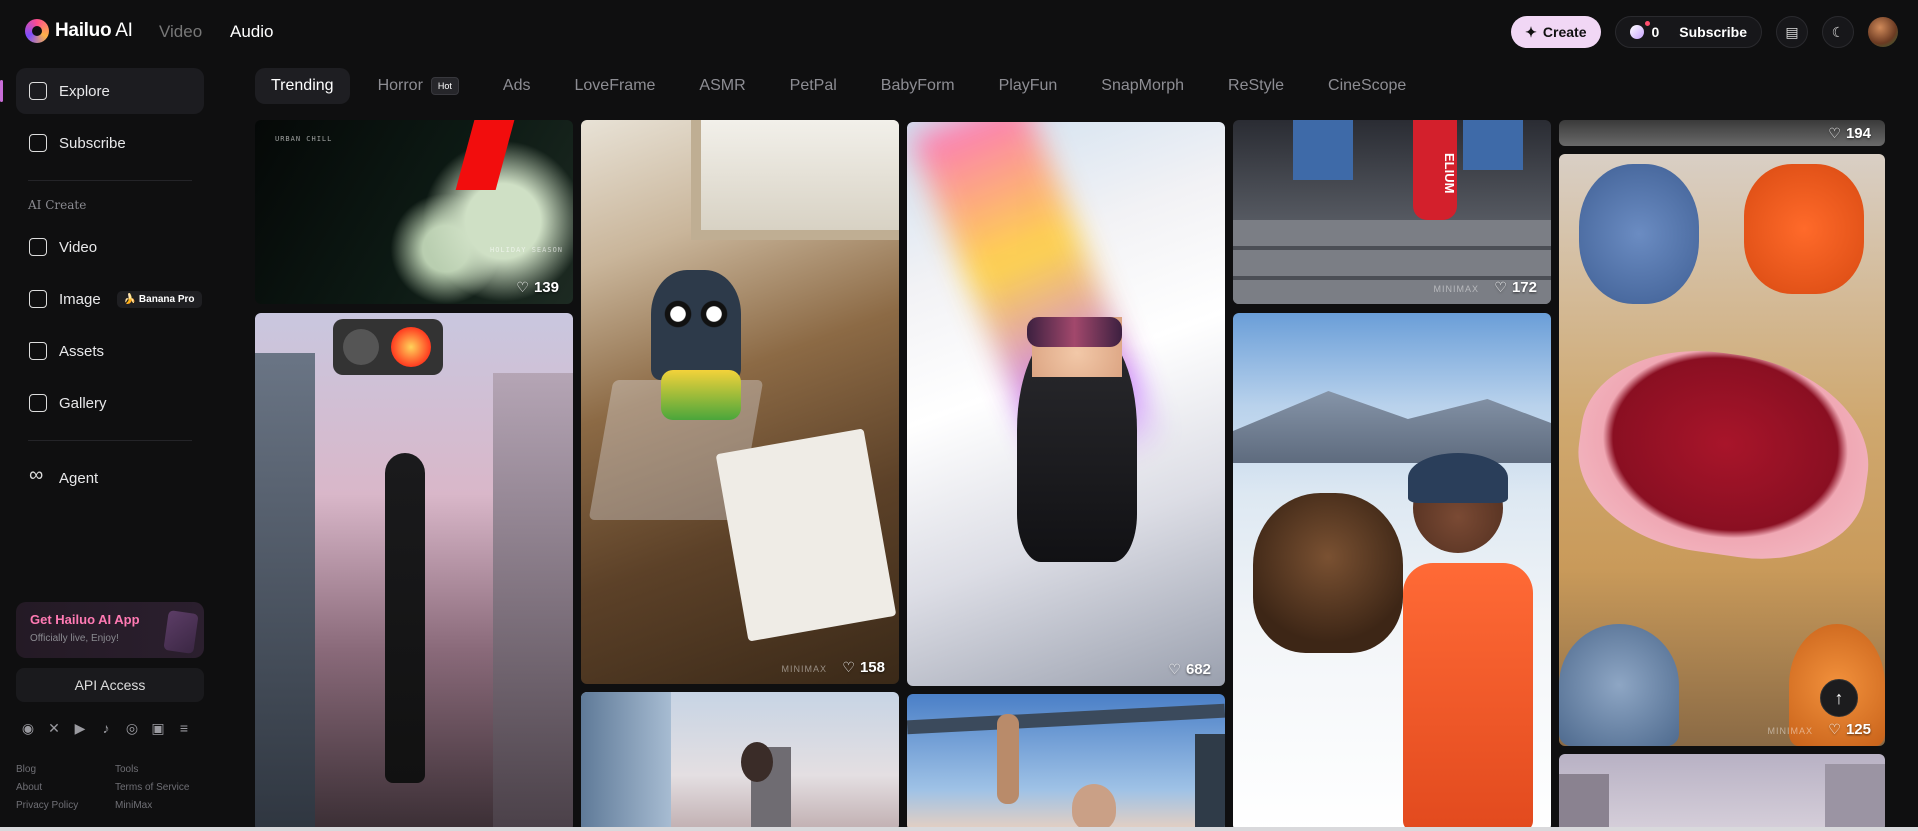  What do you see at coordinates (110, 299) in the screenshot?
I see `sidebar-item-image: Image 🍌 Banana Pro` at bounding box center [110, 299].